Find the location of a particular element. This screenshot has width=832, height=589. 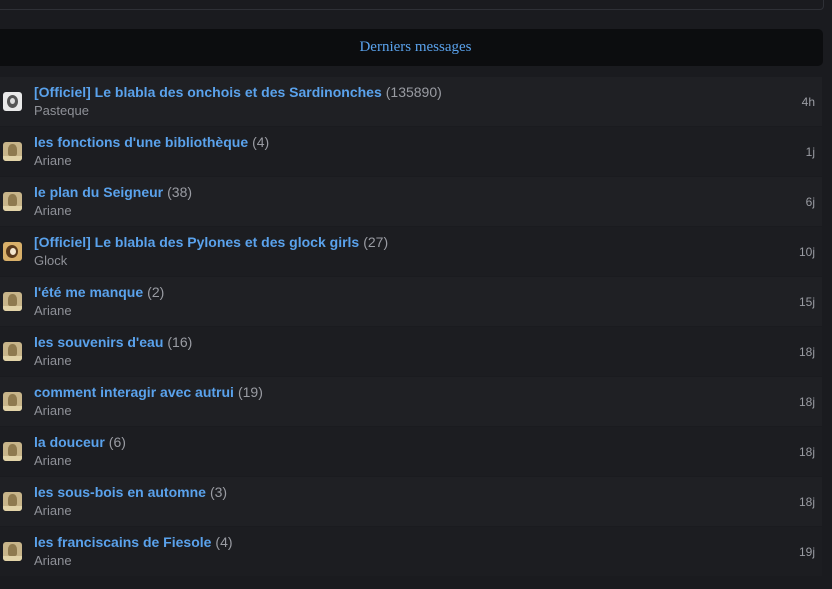

message-count: (2) is located at coordinates (156, 292).